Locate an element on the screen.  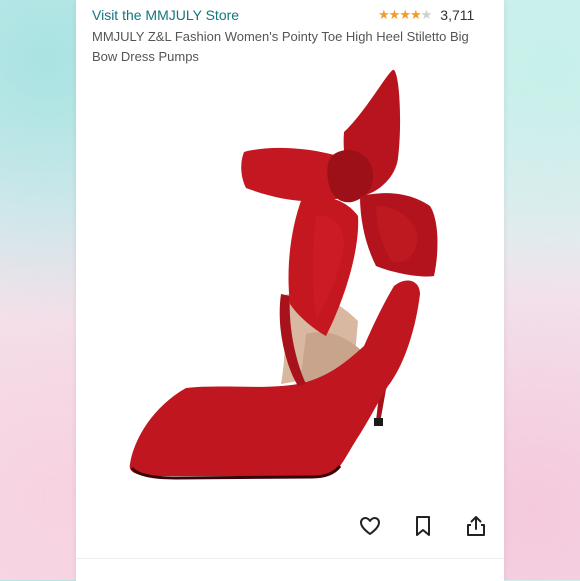
review-count: 3,711 is located at coordinates (457, 15).